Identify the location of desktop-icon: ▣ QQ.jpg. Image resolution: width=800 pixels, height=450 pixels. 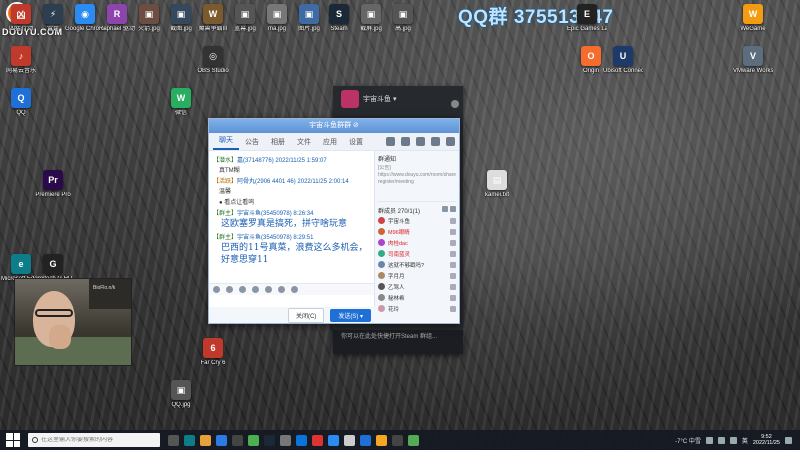
(181, 400).